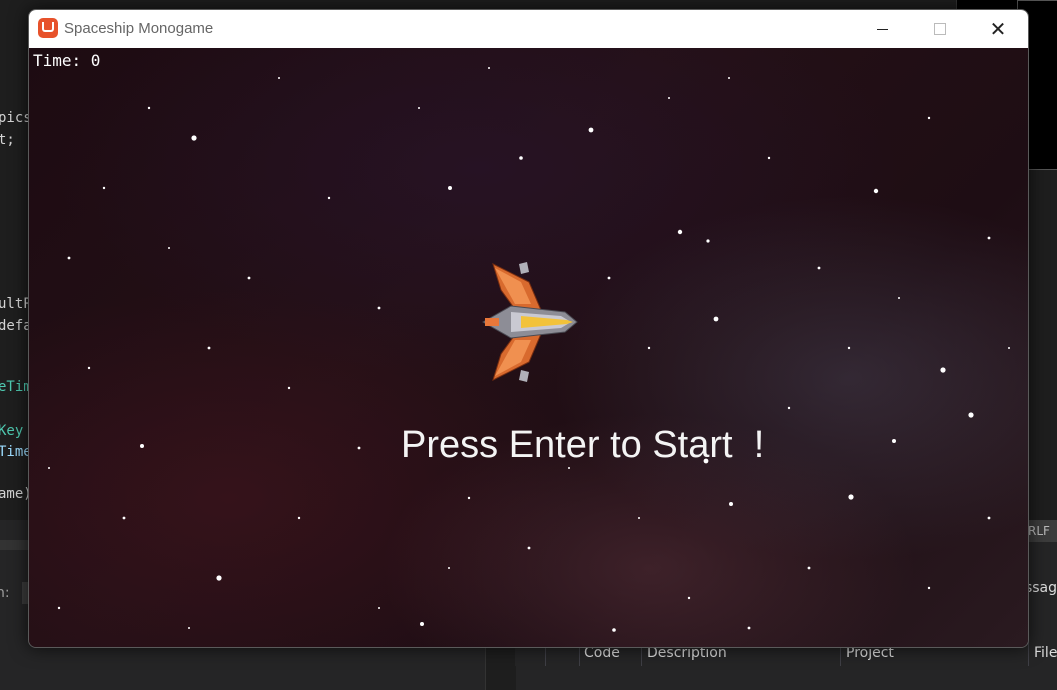  I want to click on window-title: Spaceship Monogame, so click(139, 28).